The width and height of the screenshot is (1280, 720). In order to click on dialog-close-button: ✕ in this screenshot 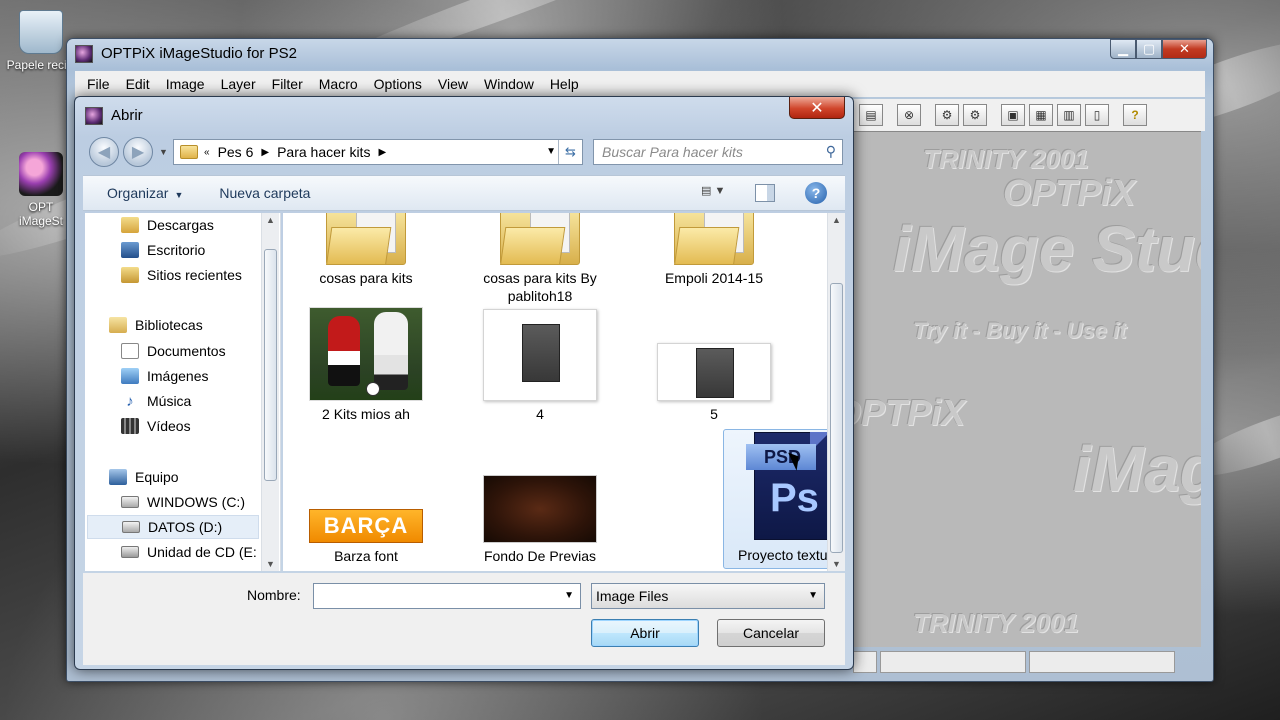, I will do `click(817, 108)`.